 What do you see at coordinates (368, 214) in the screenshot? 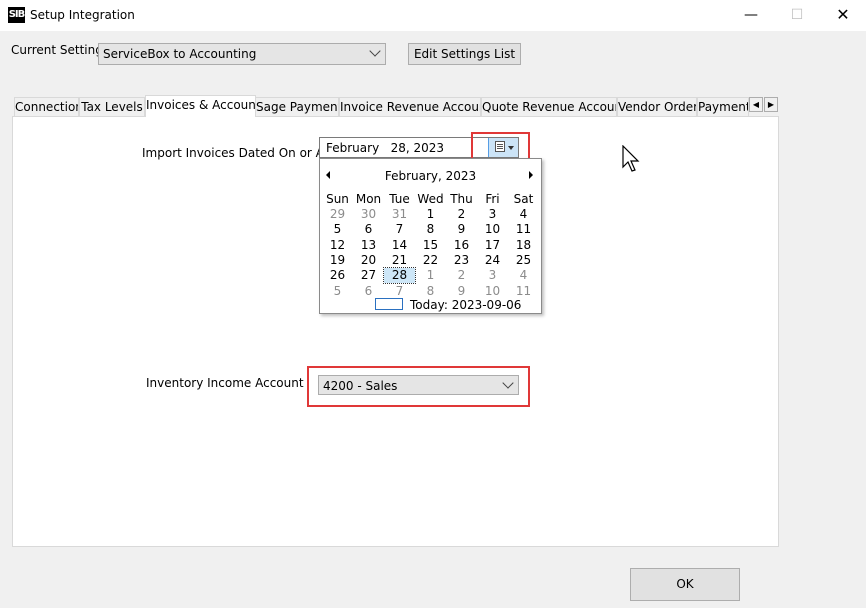
I see `calendar-day: 30` at bounding box center [368, 214].